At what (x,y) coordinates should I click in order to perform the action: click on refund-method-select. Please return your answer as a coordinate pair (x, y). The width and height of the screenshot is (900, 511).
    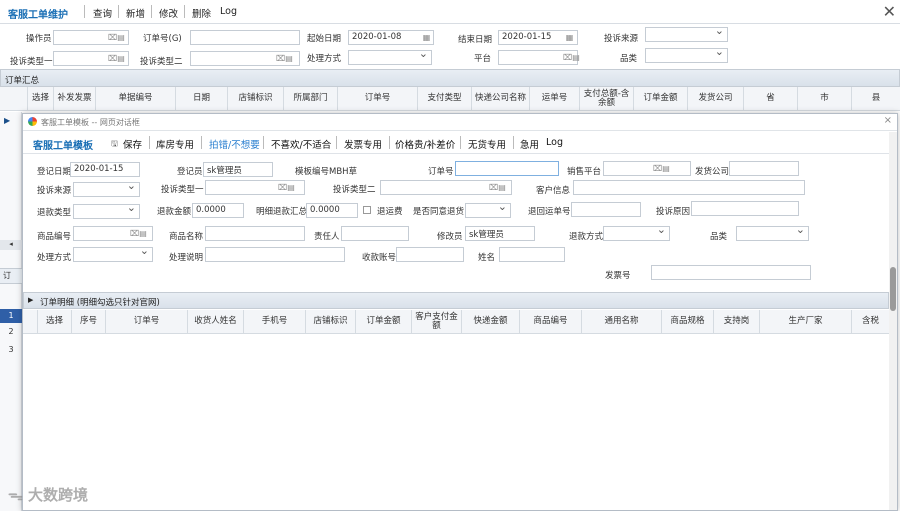
    Looking at the image, I should click on (636, 233).